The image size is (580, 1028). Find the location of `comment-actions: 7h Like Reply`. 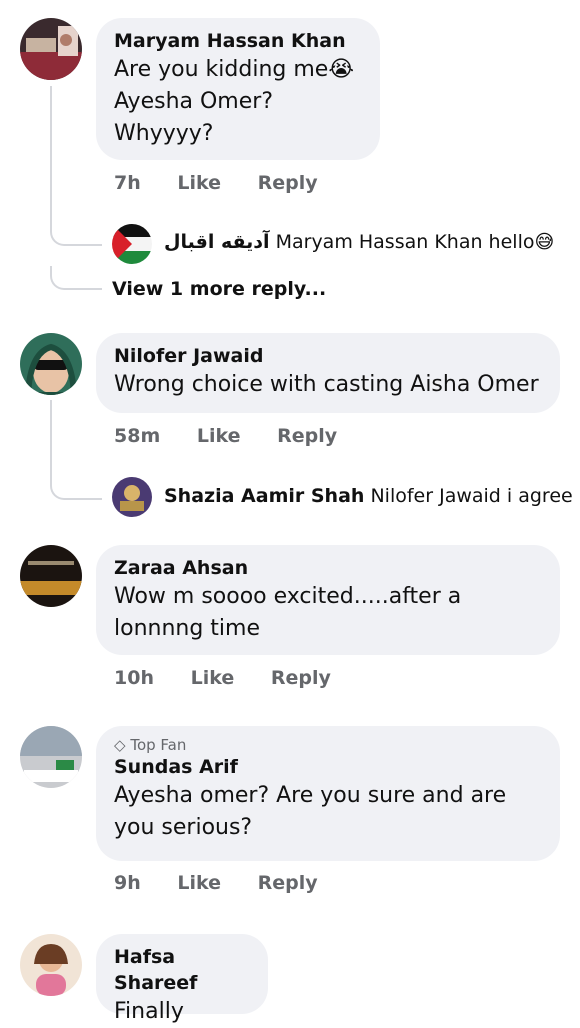

comment-actions: 7h Like Reply is located at coordinates (231, 183).